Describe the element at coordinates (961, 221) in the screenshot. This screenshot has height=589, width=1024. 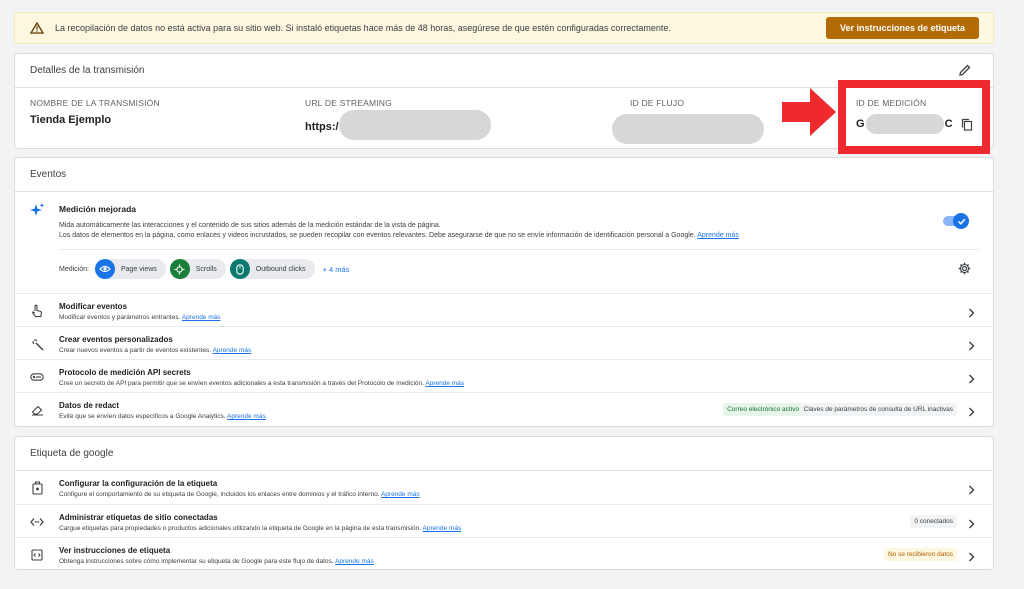
I see `check-icon` at that location.